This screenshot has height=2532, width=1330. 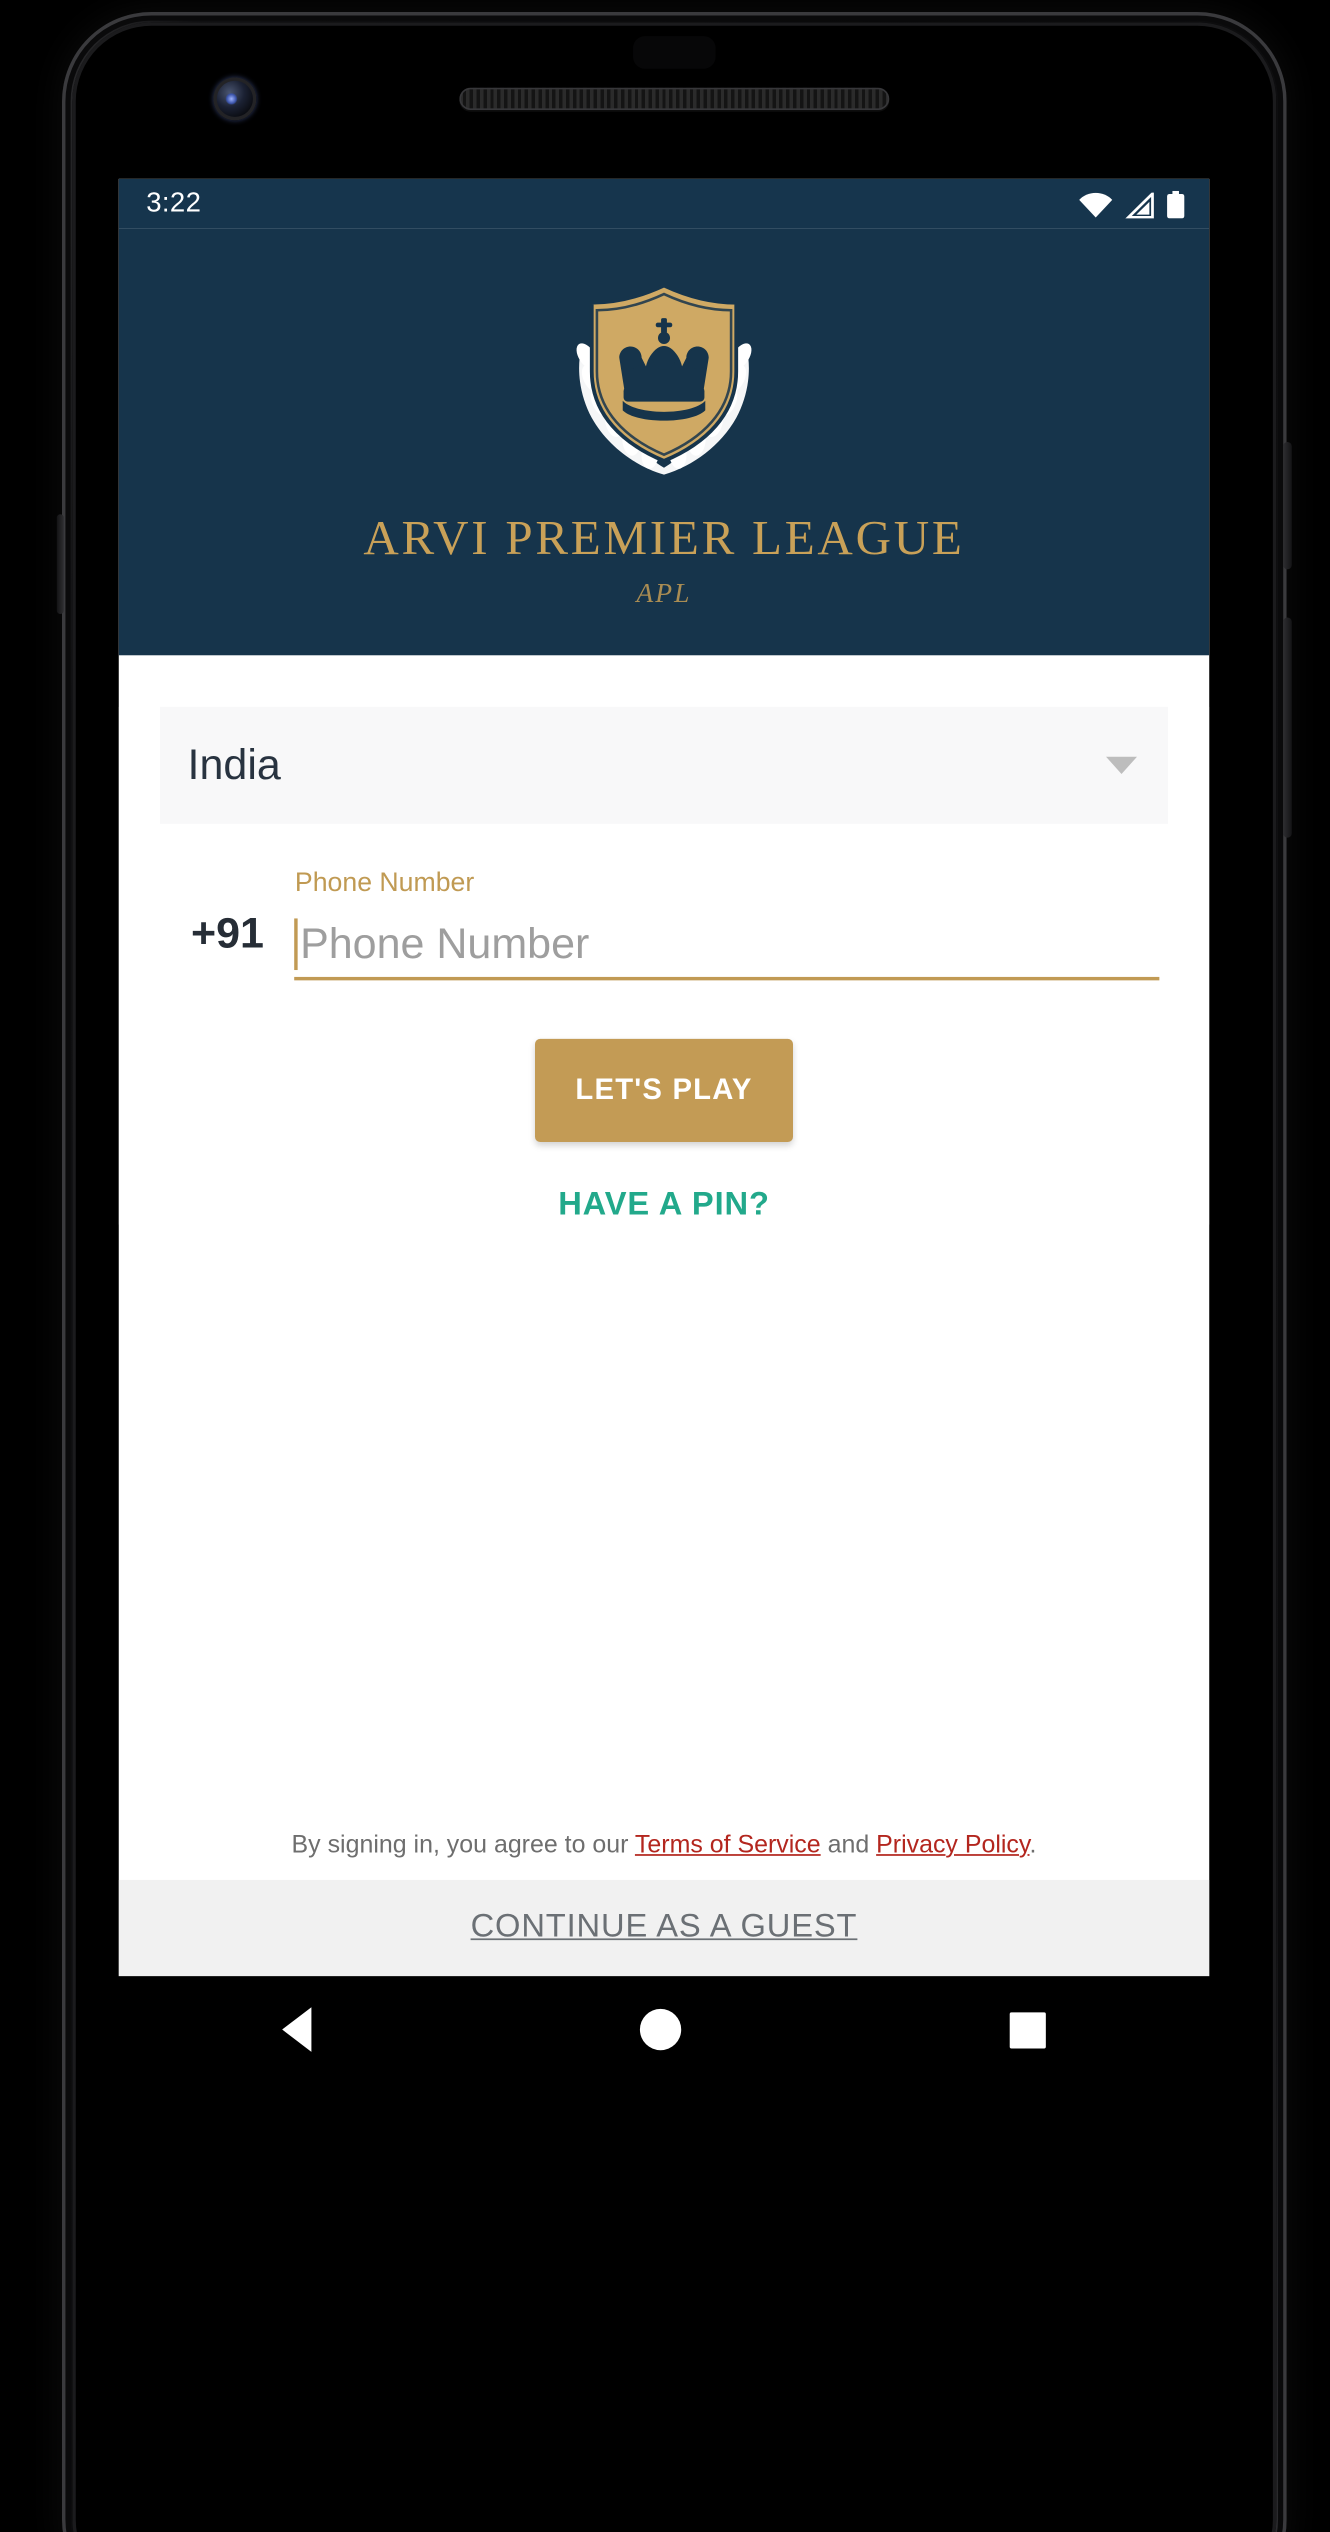 I want to click on phone-field-group: Phone Number, so click(x=731, y=924).